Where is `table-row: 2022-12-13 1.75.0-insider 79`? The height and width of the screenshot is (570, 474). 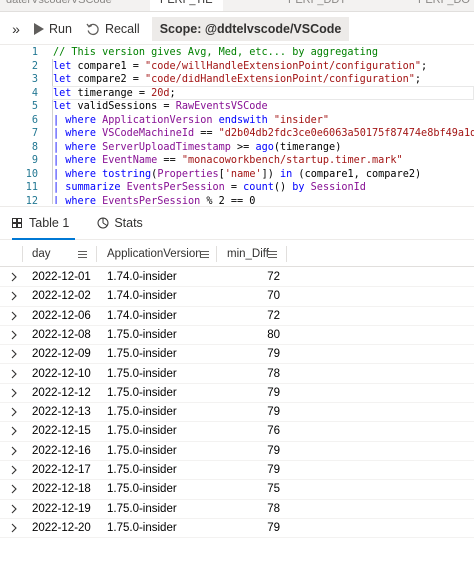 table-row: 2022-12-13 1.75.0-insider 79 is located at coordinates (237, 413).